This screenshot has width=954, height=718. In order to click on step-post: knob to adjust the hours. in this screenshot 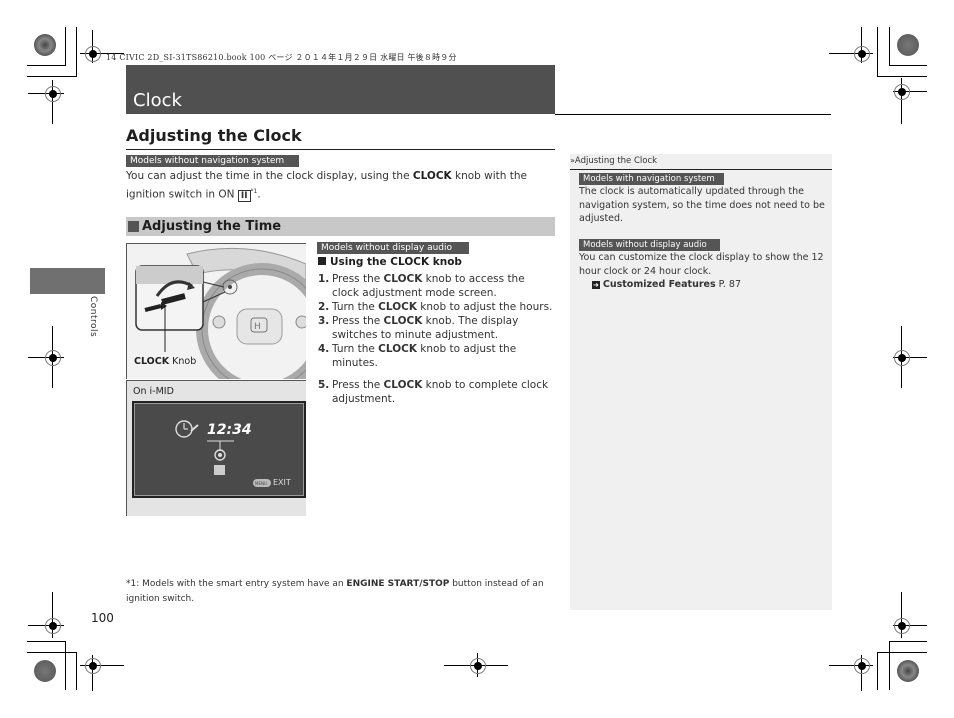, I will do `click(484, 307)`.